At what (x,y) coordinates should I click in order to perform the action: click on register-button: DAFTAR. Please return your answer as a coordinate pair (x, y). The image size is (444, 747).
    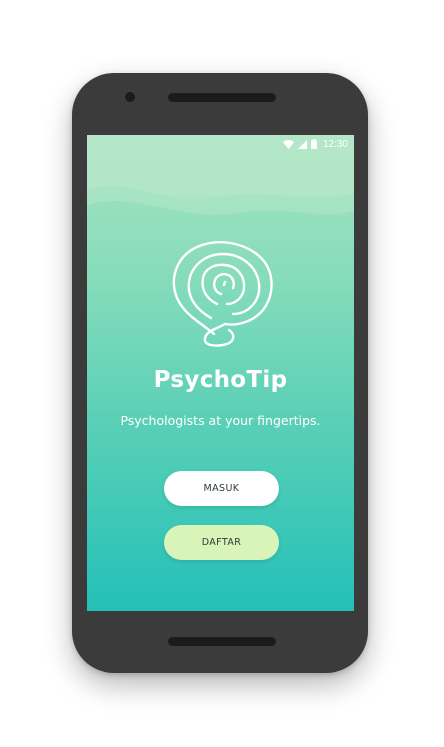
    Looking at the image, I should click on (221, 542).